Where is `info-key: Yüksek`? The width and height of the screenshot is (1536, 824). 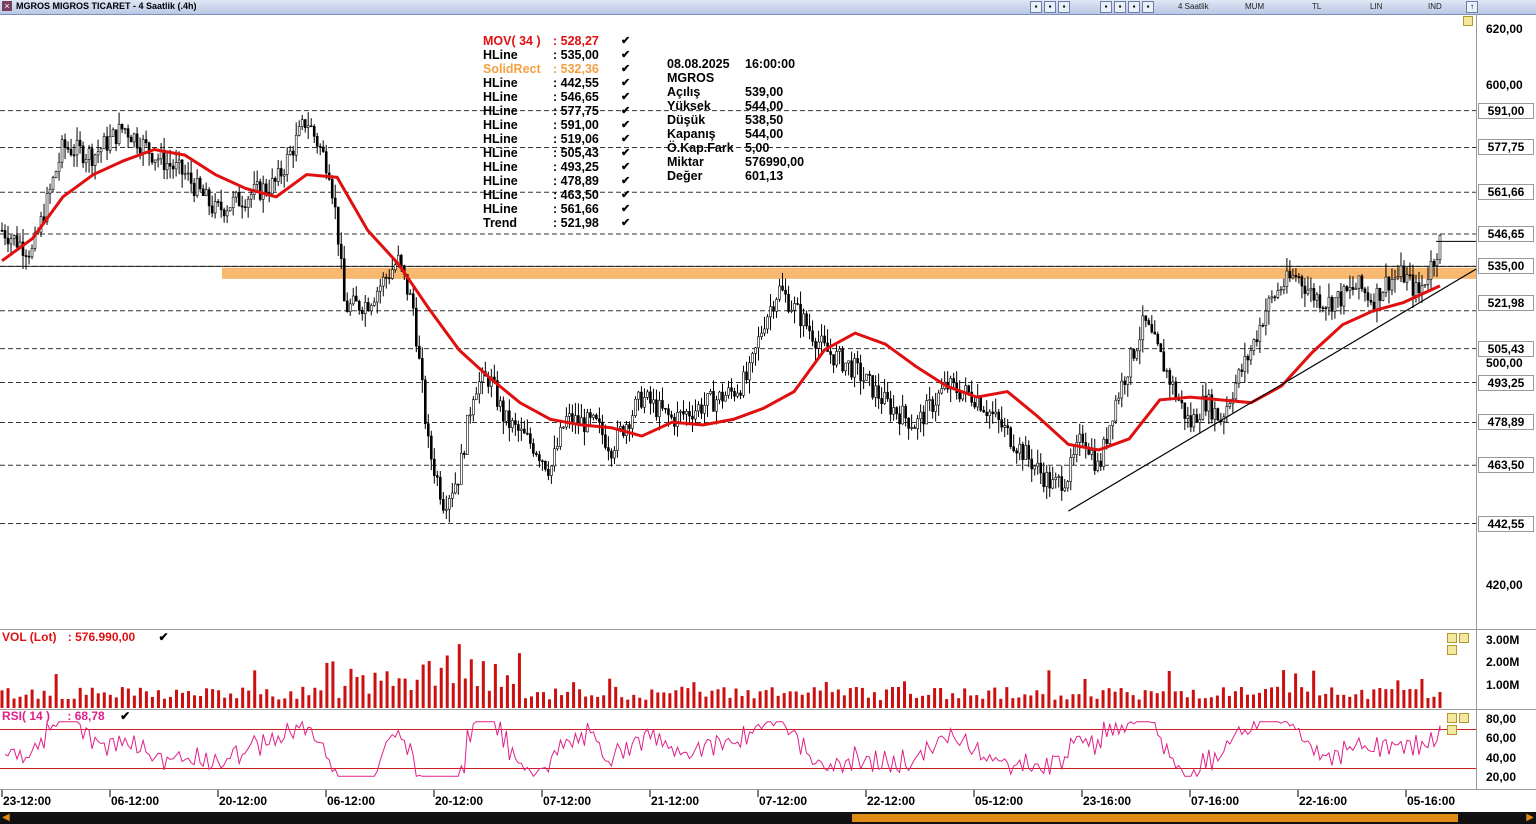 info-key: Yüksek is located at coordinates (689, 106).